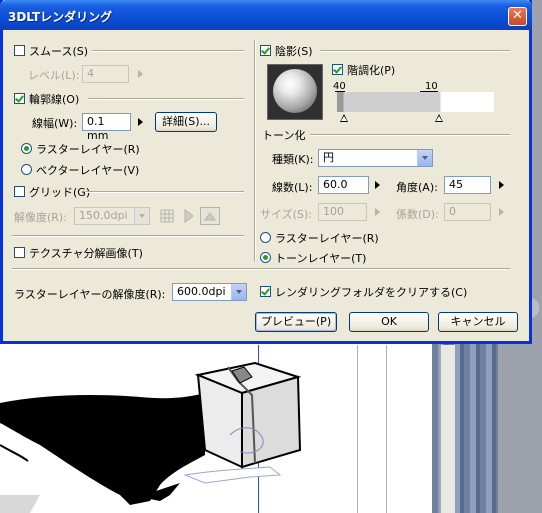 This screenshot has width=542, height=513. Describe the element at coordinates (26, 169) in the screenshot. I see `outline-vector-radio` at that location.